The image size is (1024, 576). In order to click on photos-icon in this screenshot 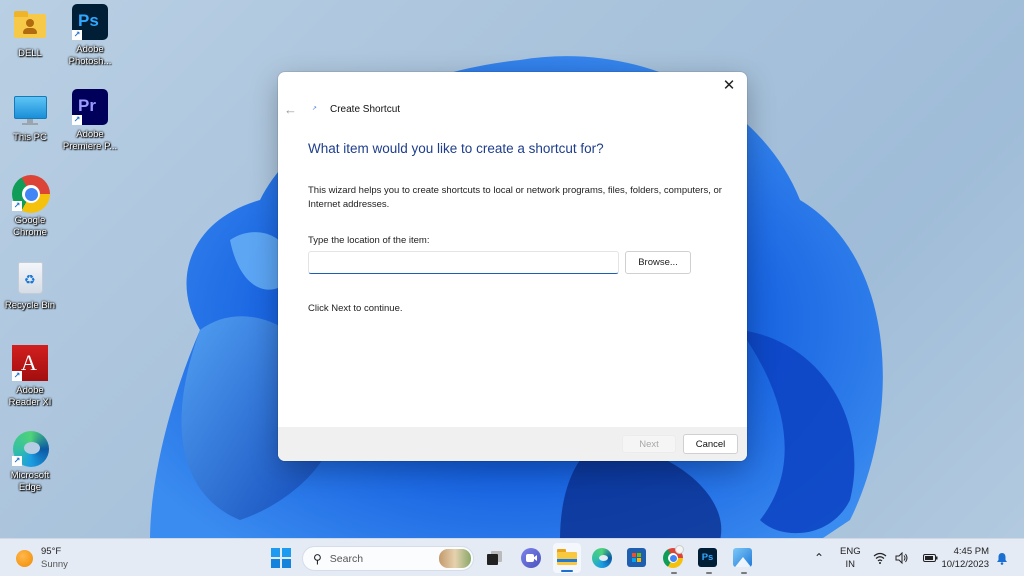, I will do `click(742, 557)`.